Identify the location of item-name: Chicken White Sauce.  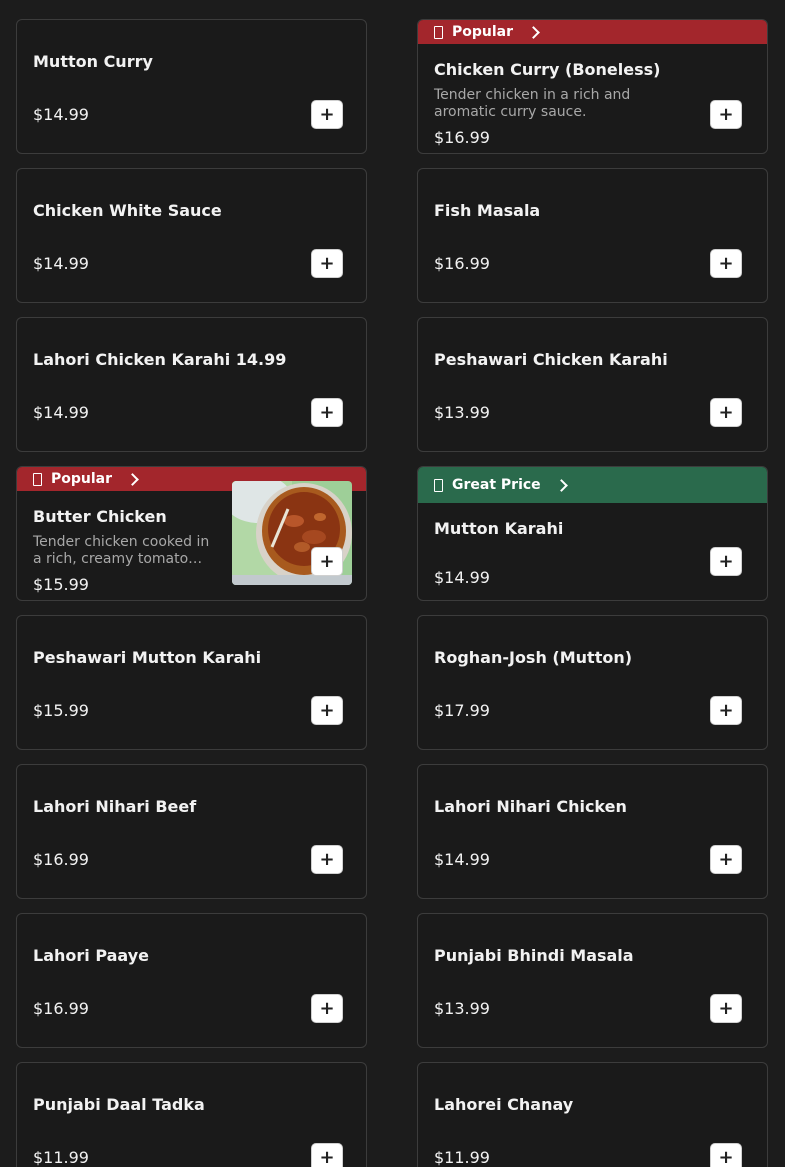
(127, 210).